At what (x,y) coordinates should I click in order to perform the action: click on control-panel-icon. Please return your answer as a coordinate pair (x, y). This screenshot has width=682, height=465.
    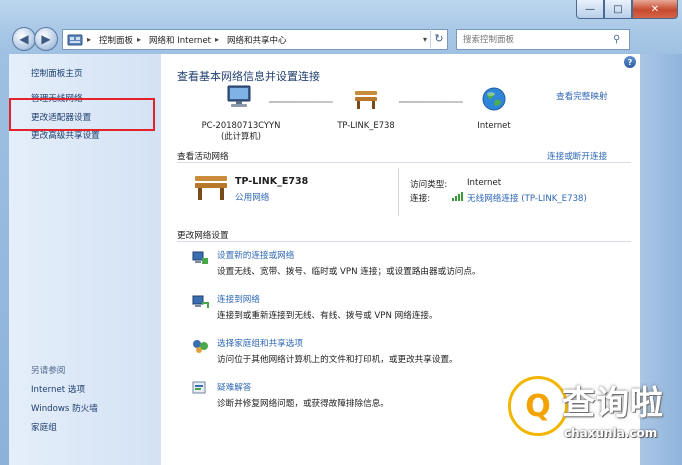
    Looking at the image, I should click on (75, 39).